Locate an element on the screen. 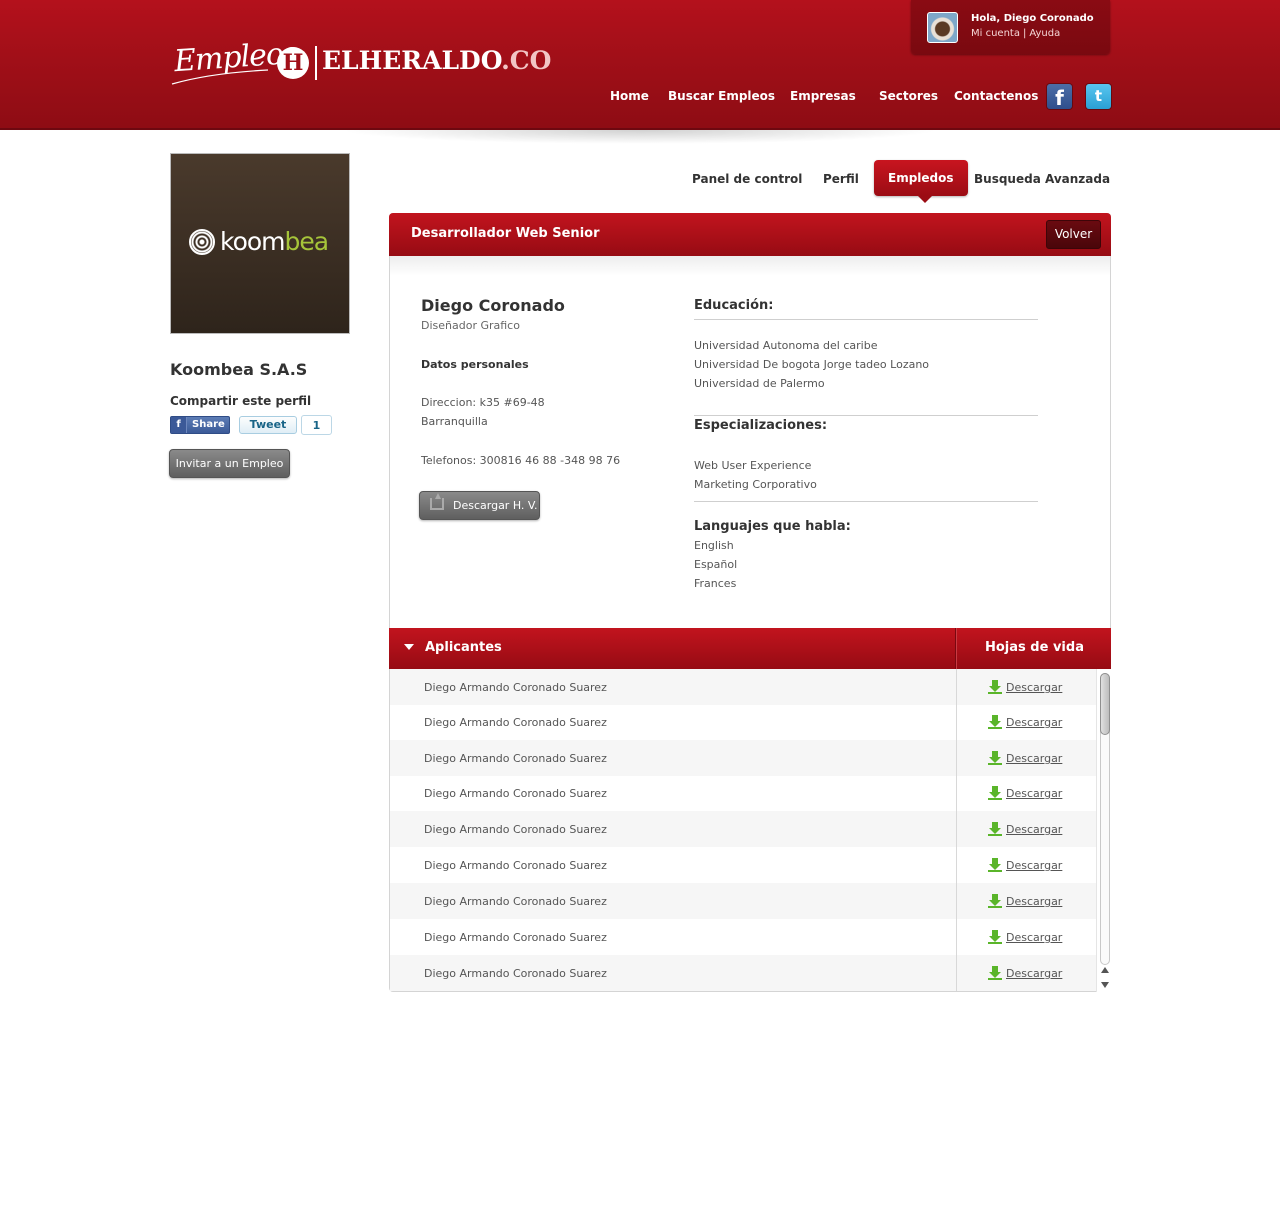 The image size is (1280, 1232). back-button: Volver is located at coordinates (1073, 234).